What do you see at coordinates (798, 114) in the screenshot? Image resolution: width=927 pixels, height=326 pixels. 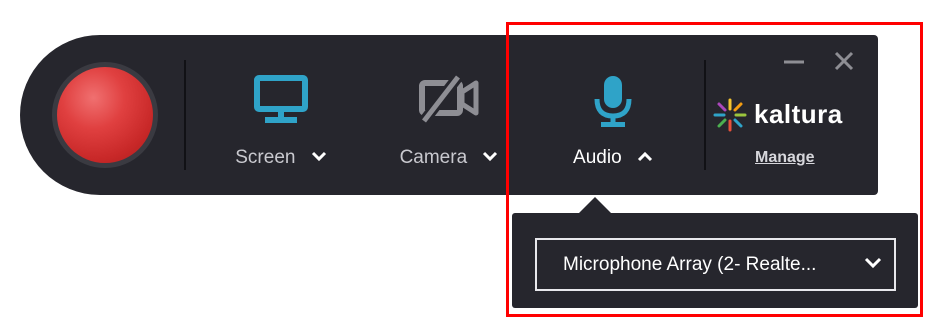 I see `brand-name: kaltura` at bounding box center [798, 114].